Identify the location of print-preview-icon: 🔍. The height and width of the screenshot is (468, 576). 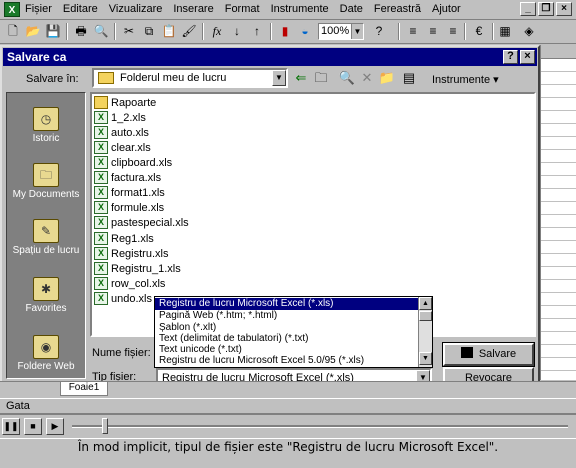
(101, 31).